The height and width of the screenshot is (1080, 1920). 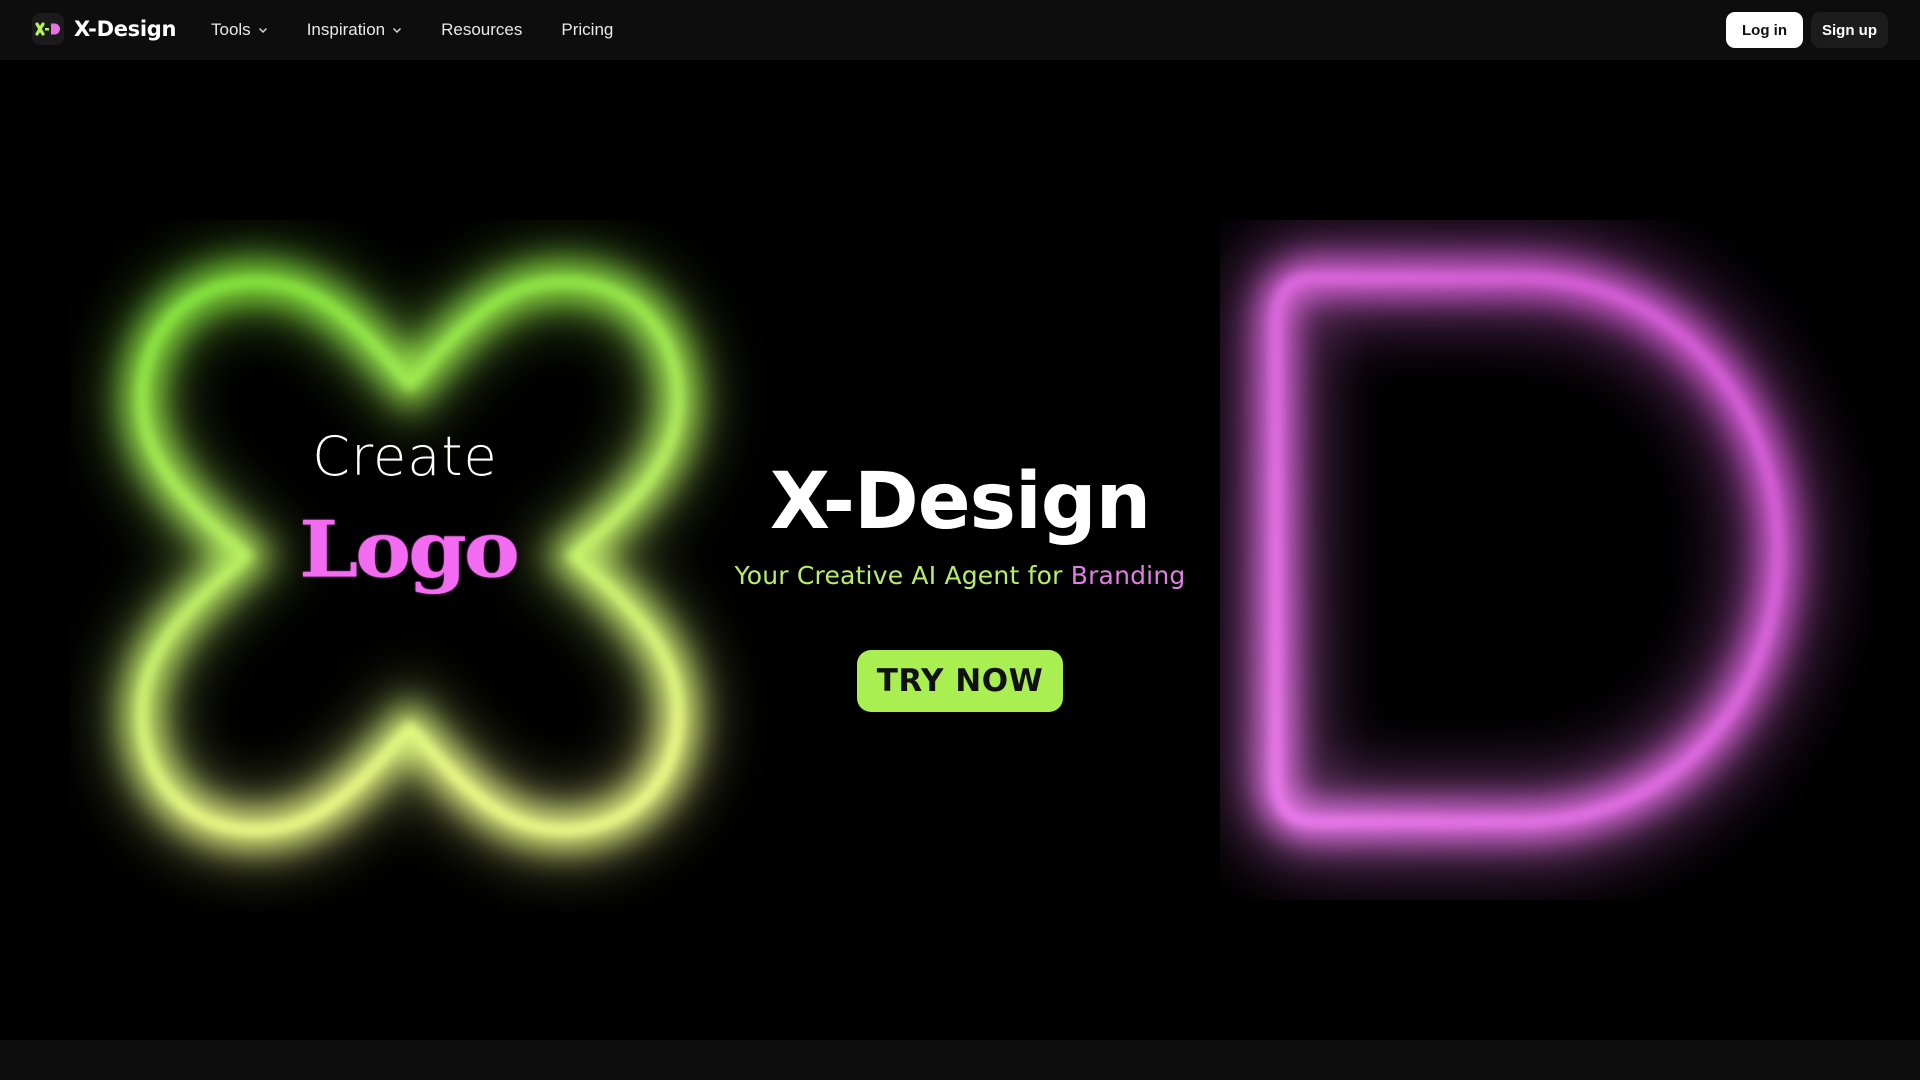 What do you see at coordinates (1128, 575) in the screenshot?
I see `hero-subtitle-part2: Branding` at bounding box center [1128, 575].